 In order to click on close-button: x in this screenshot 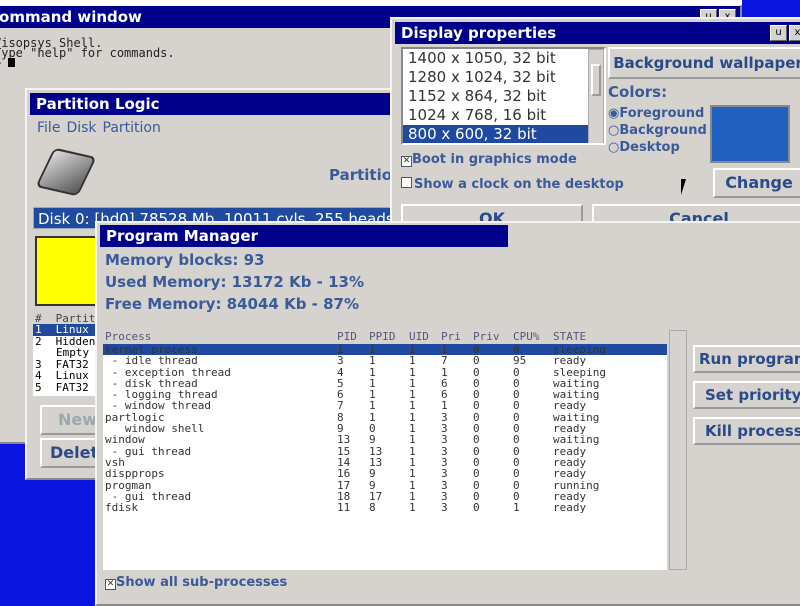, I will do `click(794, 33)`.